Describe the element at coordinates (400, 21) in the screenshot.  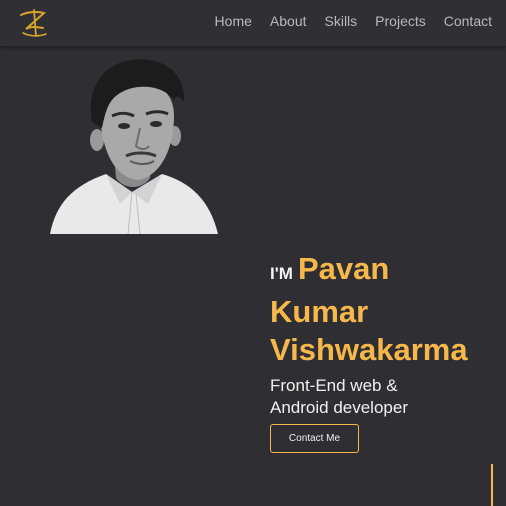
I see `nav-projects-link: Projects` at that location.